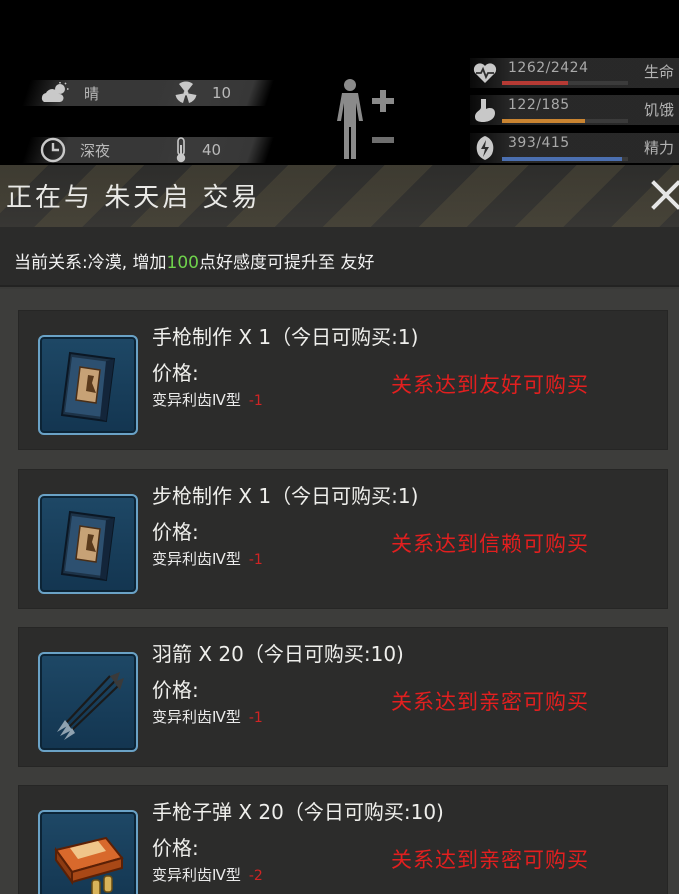 The image size is (679, 894). Describe the element at coordinates (285, 337) in the screenshot. I see `item-name: 手枪制作 X 1（今日可购买:1)` at that location.